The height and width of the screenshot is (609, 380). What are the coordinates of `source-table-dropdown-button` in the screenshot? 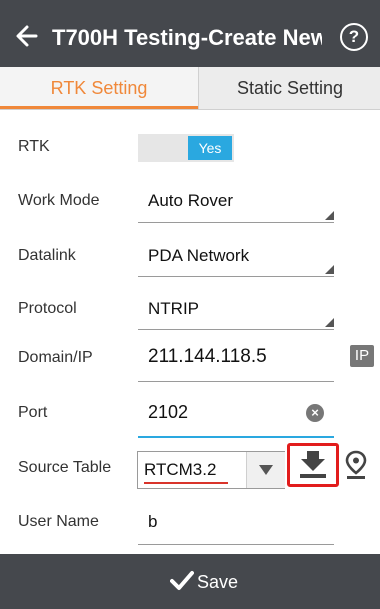 It's located at (265, 470).